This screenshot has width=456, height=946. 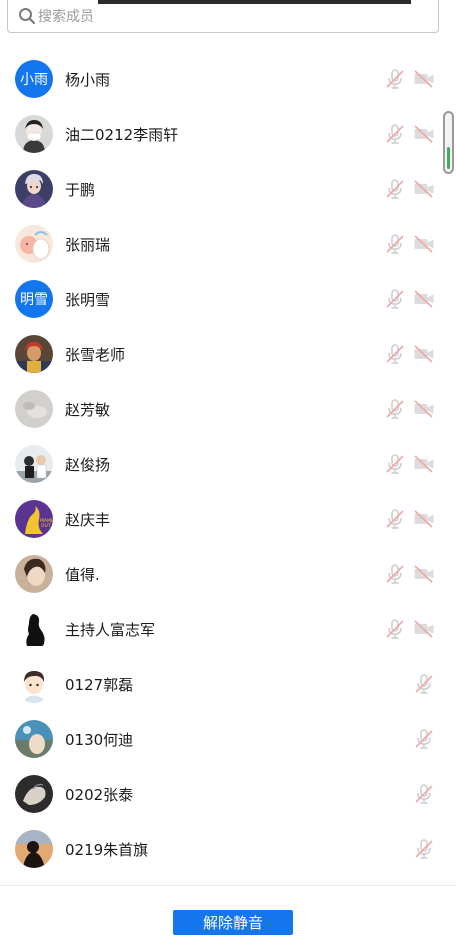 I want to click on svg-text: OUT, so click(x=46, y=526).